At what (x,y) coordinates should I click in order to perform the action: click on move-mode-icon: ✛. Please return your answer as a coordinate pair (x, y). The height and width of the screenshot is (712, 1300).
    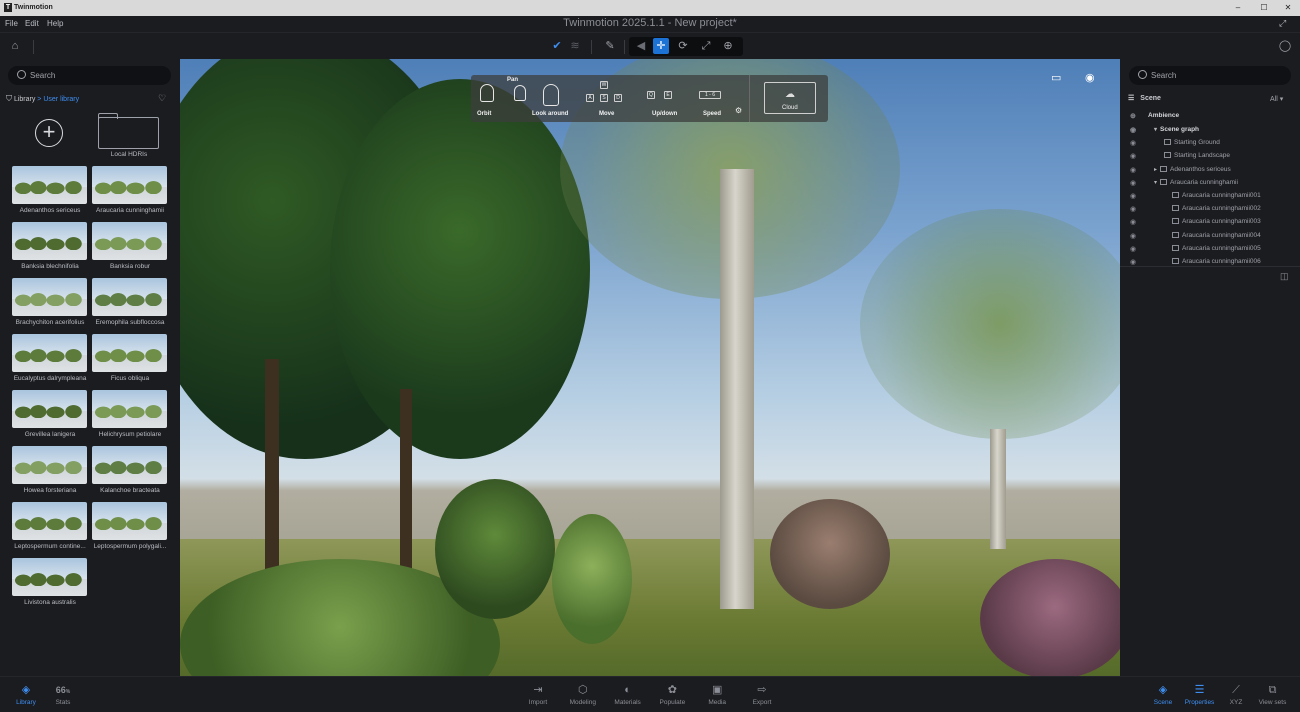
    Looking at the image, I should click on (661, 46).